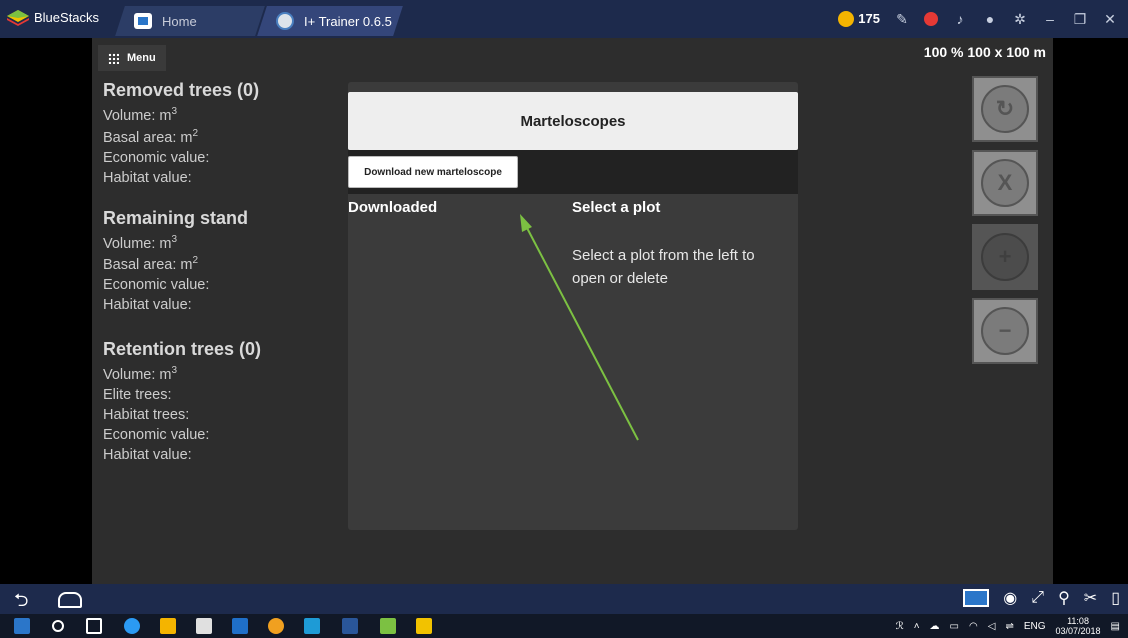  What do you see at coordinates (70, 600) in the screenshot?
I see `home-nav-icon` at bounding box center [70, 600].